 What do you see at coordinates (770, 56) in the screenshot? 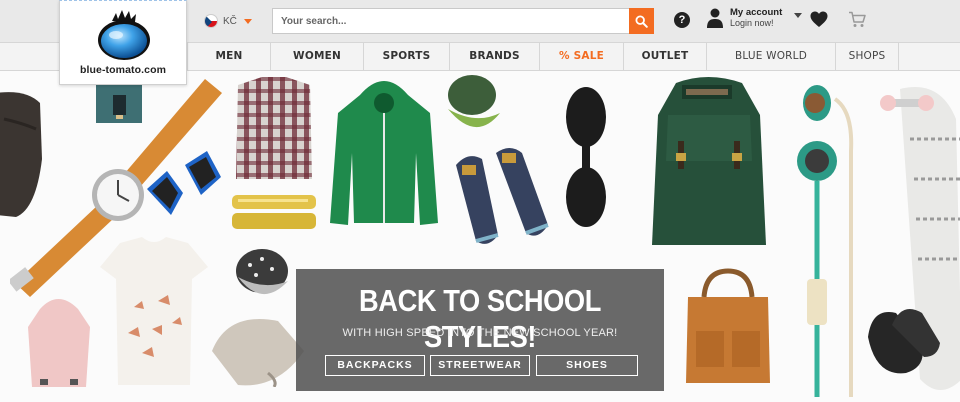
I see `nav-item-blue-world: BLUE WORLD` at bounding box center [770, 56].